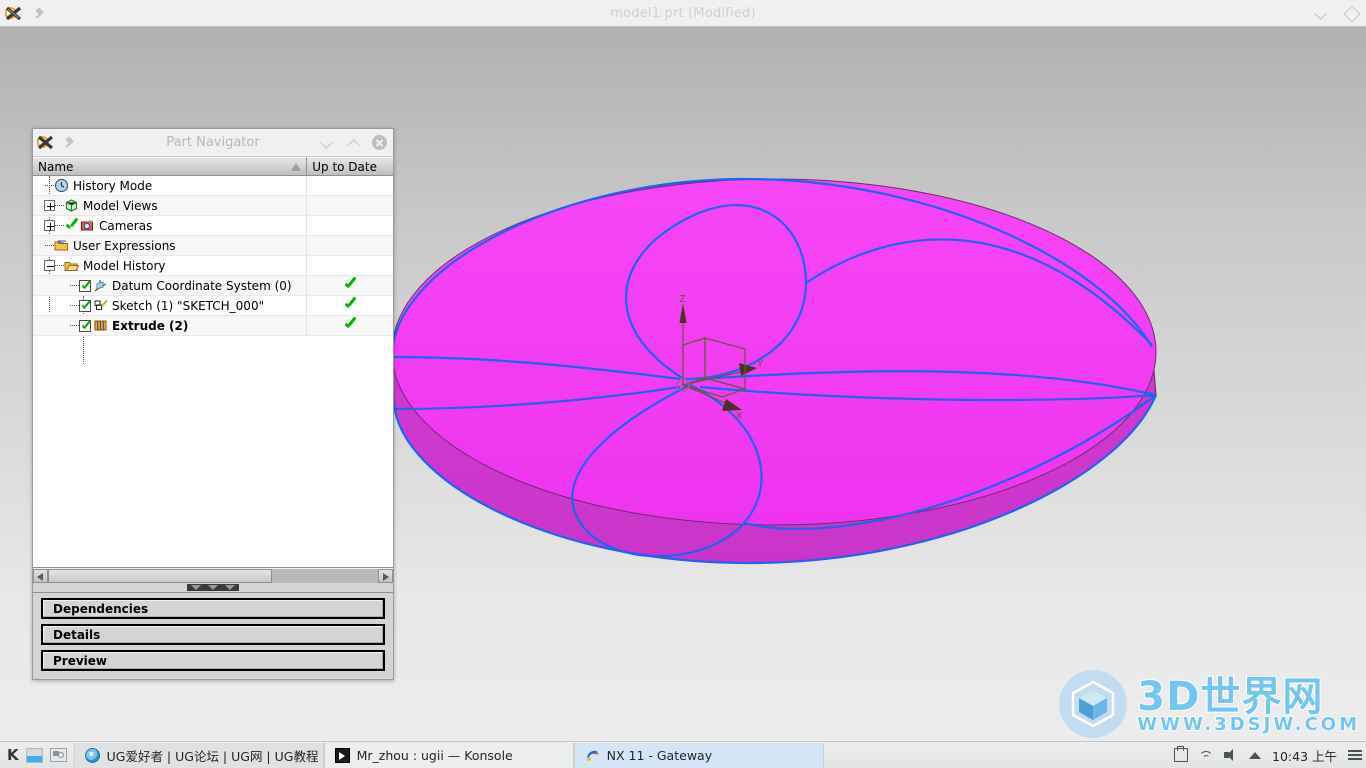  I want to click on taskbar-item-konsole: Mr_zhou : ugii — Konsole, so click(448, 755).